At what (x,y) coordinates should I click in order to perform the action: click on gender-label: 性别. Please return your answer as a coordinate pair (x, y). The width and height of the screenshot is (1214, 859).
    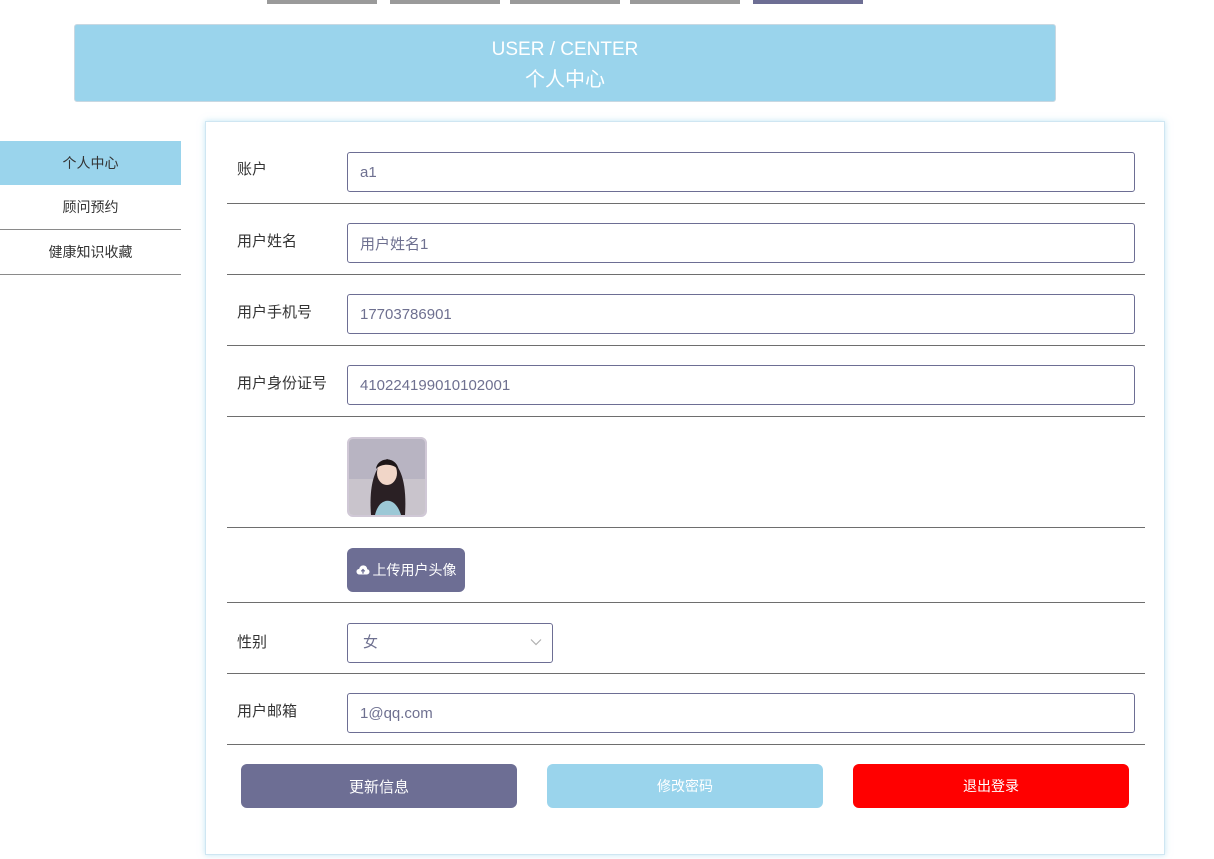
    Looking at the image, I should click on (252, 642).